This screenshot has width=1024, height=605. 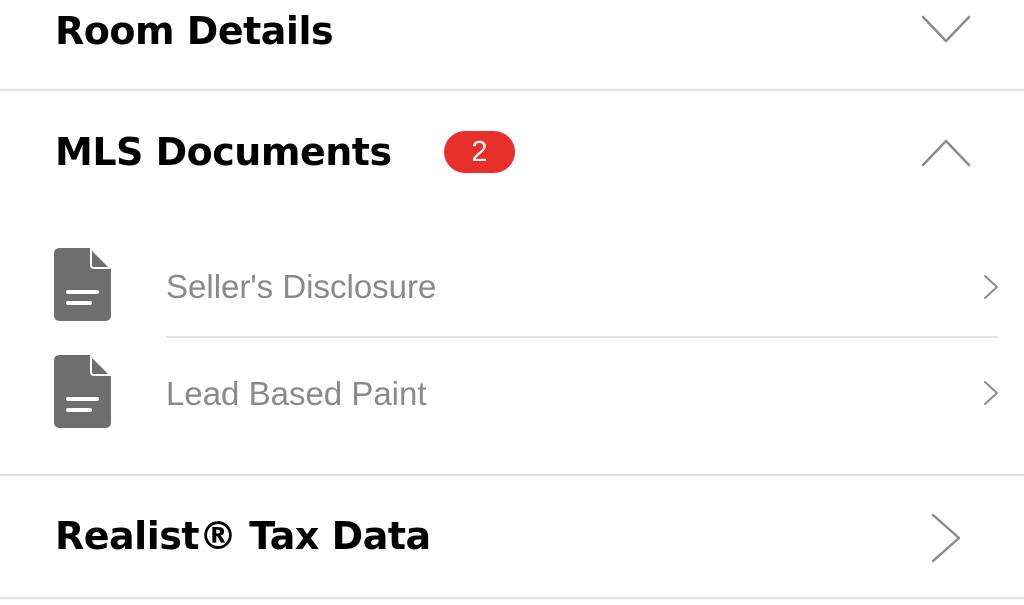 What do you see at coordinates (223, 152) in the screenshot?
I see `mls-documents-title: MLS Documents` at bounding box center [223, 152].